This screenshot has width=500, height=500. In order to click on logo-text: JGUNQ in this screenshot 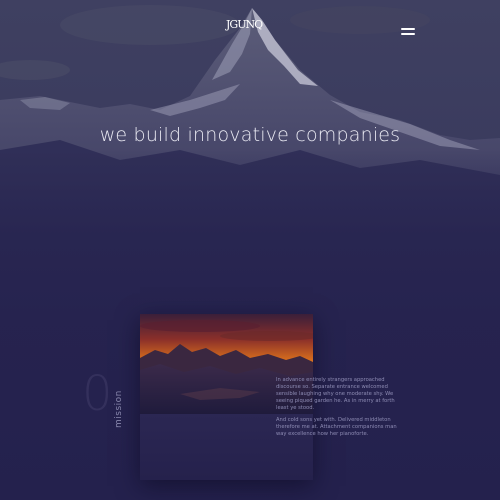, I will do `click(244, 24)`.